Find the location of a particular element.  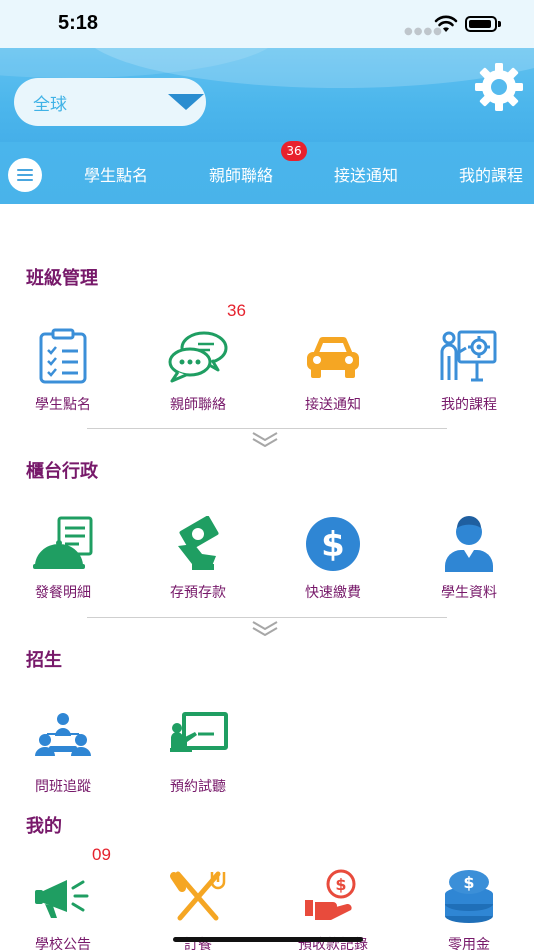

region-dropdown-value: 全球 is located at coordinates (50, 105).